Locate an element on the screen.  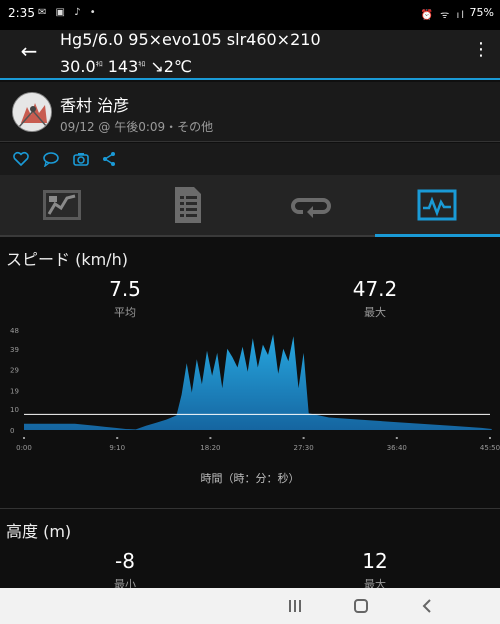
speed-avg-label: 平均 is located at coordinates (125, 312).